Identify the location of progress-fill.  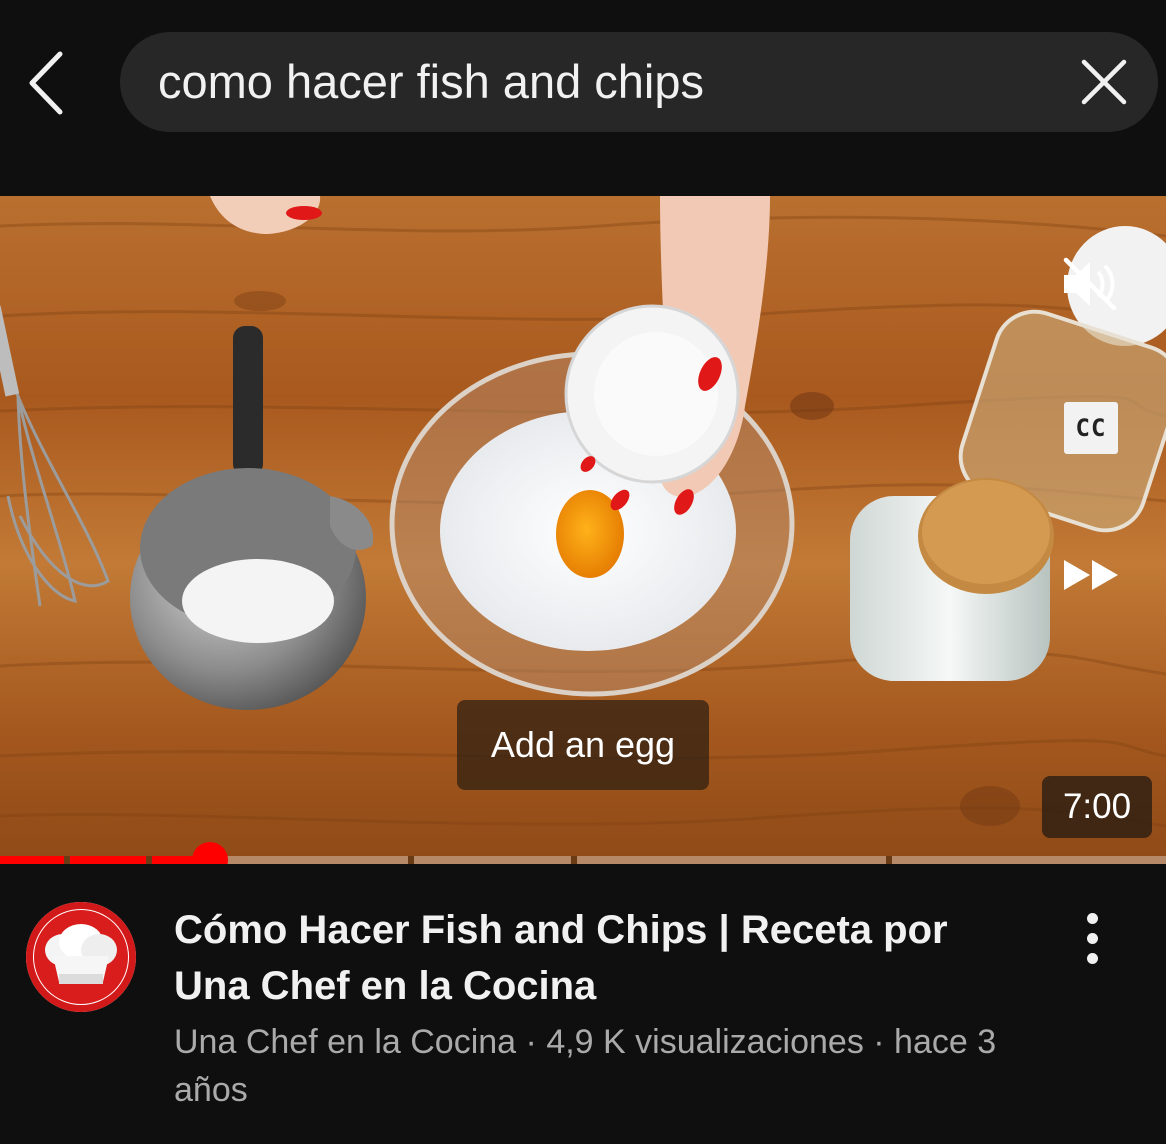
(99, 860).